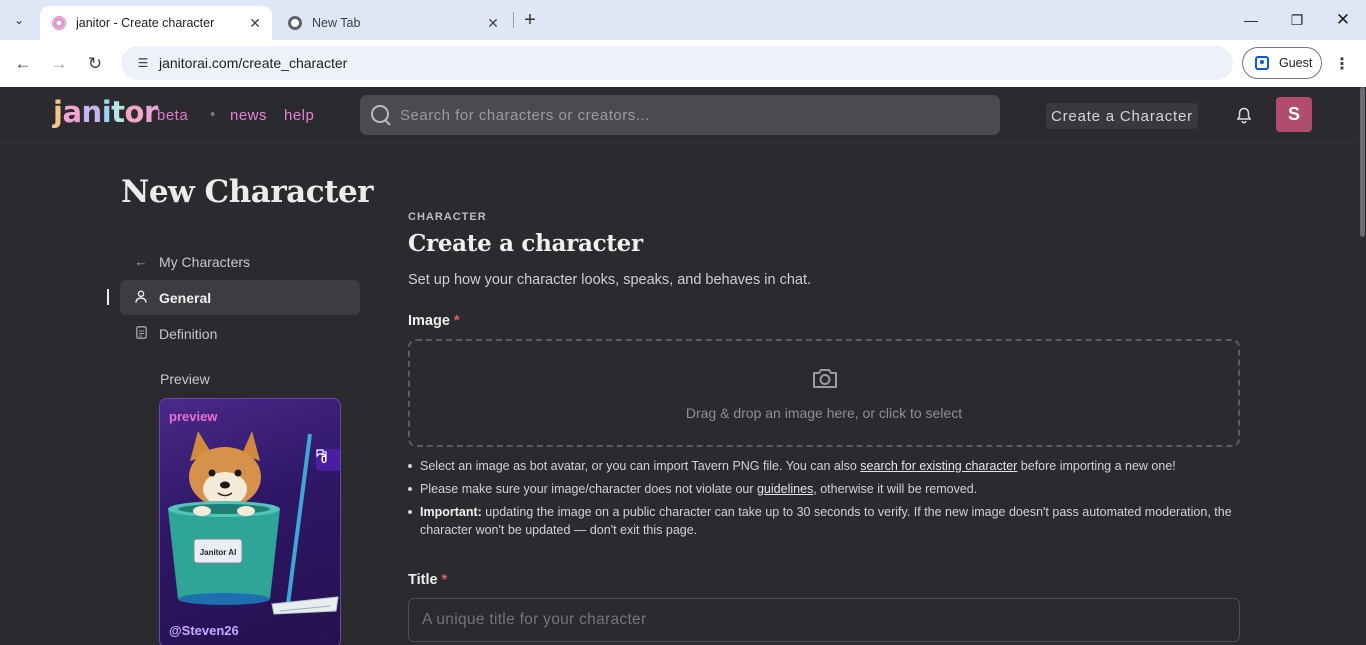  What do you see at coordinates (248, 115) in the screenshot?
I see `news-link: news` at bounding box center [248, 115].